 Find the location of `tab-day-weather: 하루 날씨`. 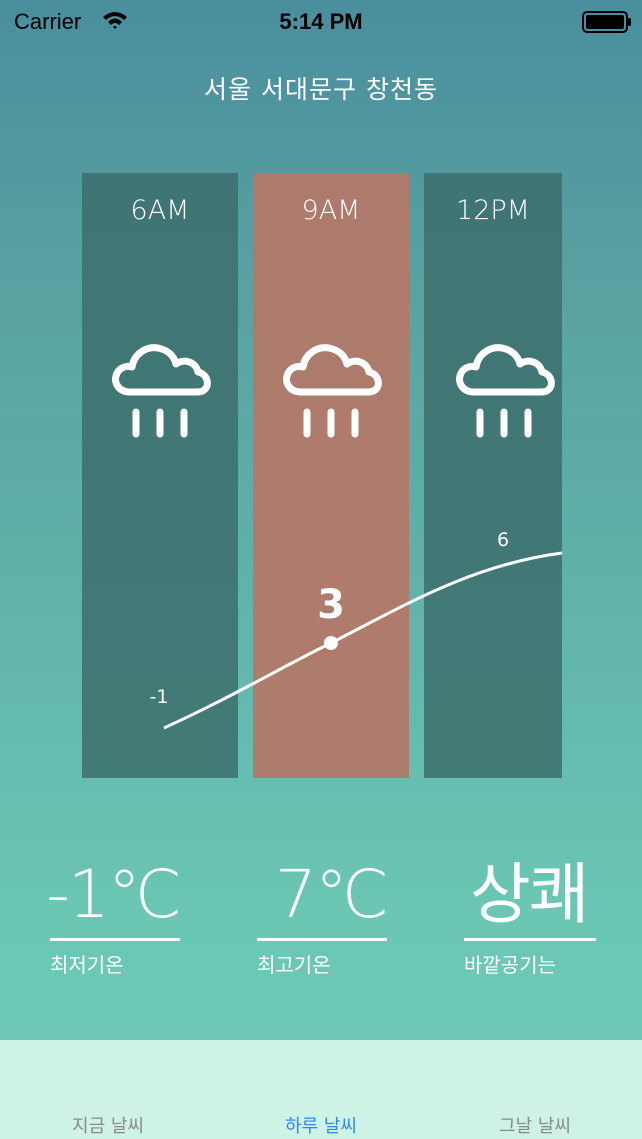

tab-day-weather: 하루 날씨 is located at coordinates (321, 1125).